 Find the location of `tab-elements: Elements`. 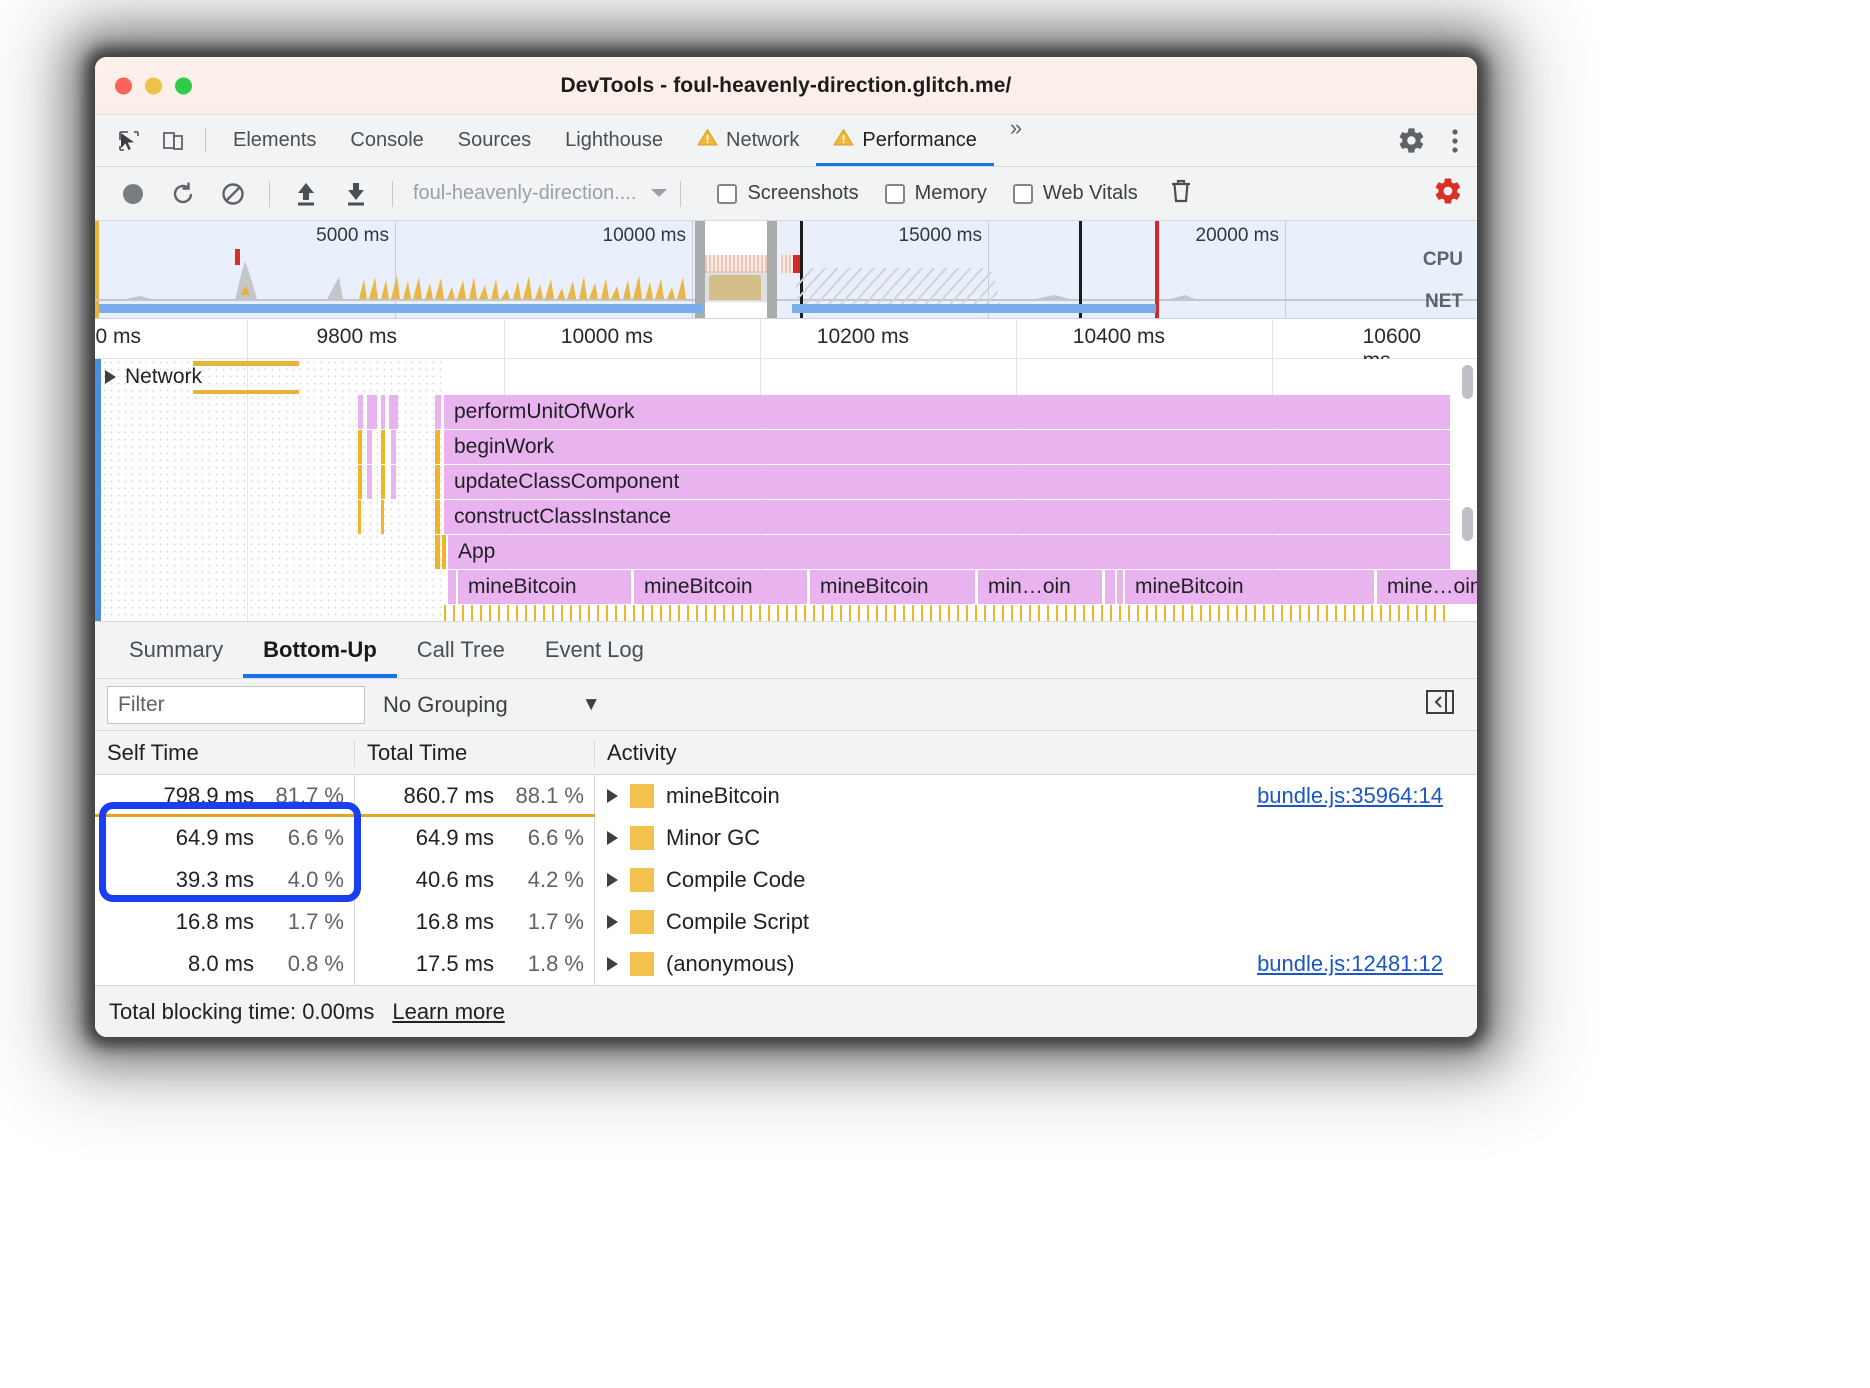

tab-elements: Elements is located at coordinates (274, 140).